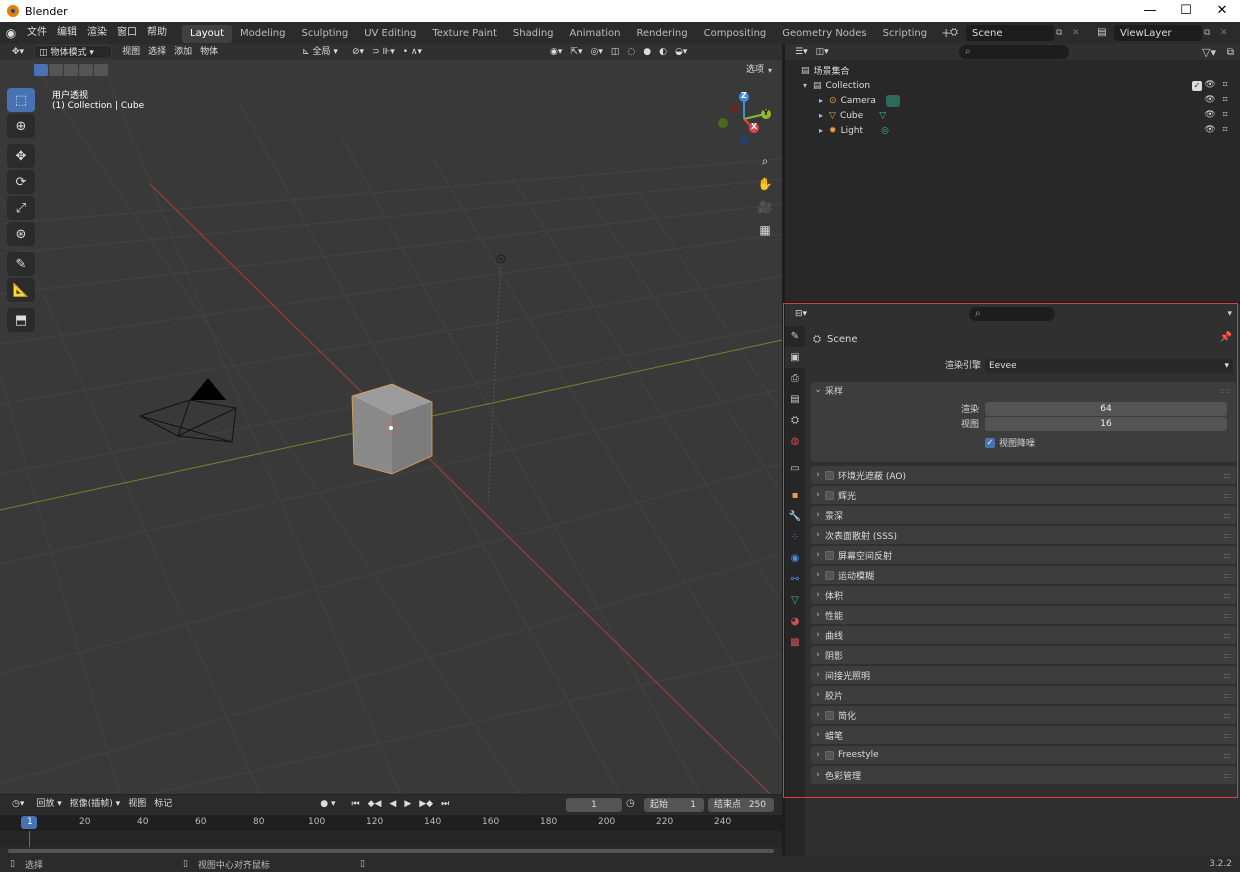 Image resolution: width=1240 pixels, height=872 pixels. I want to click on proportional-edit-icon: • ∧▾, so click(412, 52).